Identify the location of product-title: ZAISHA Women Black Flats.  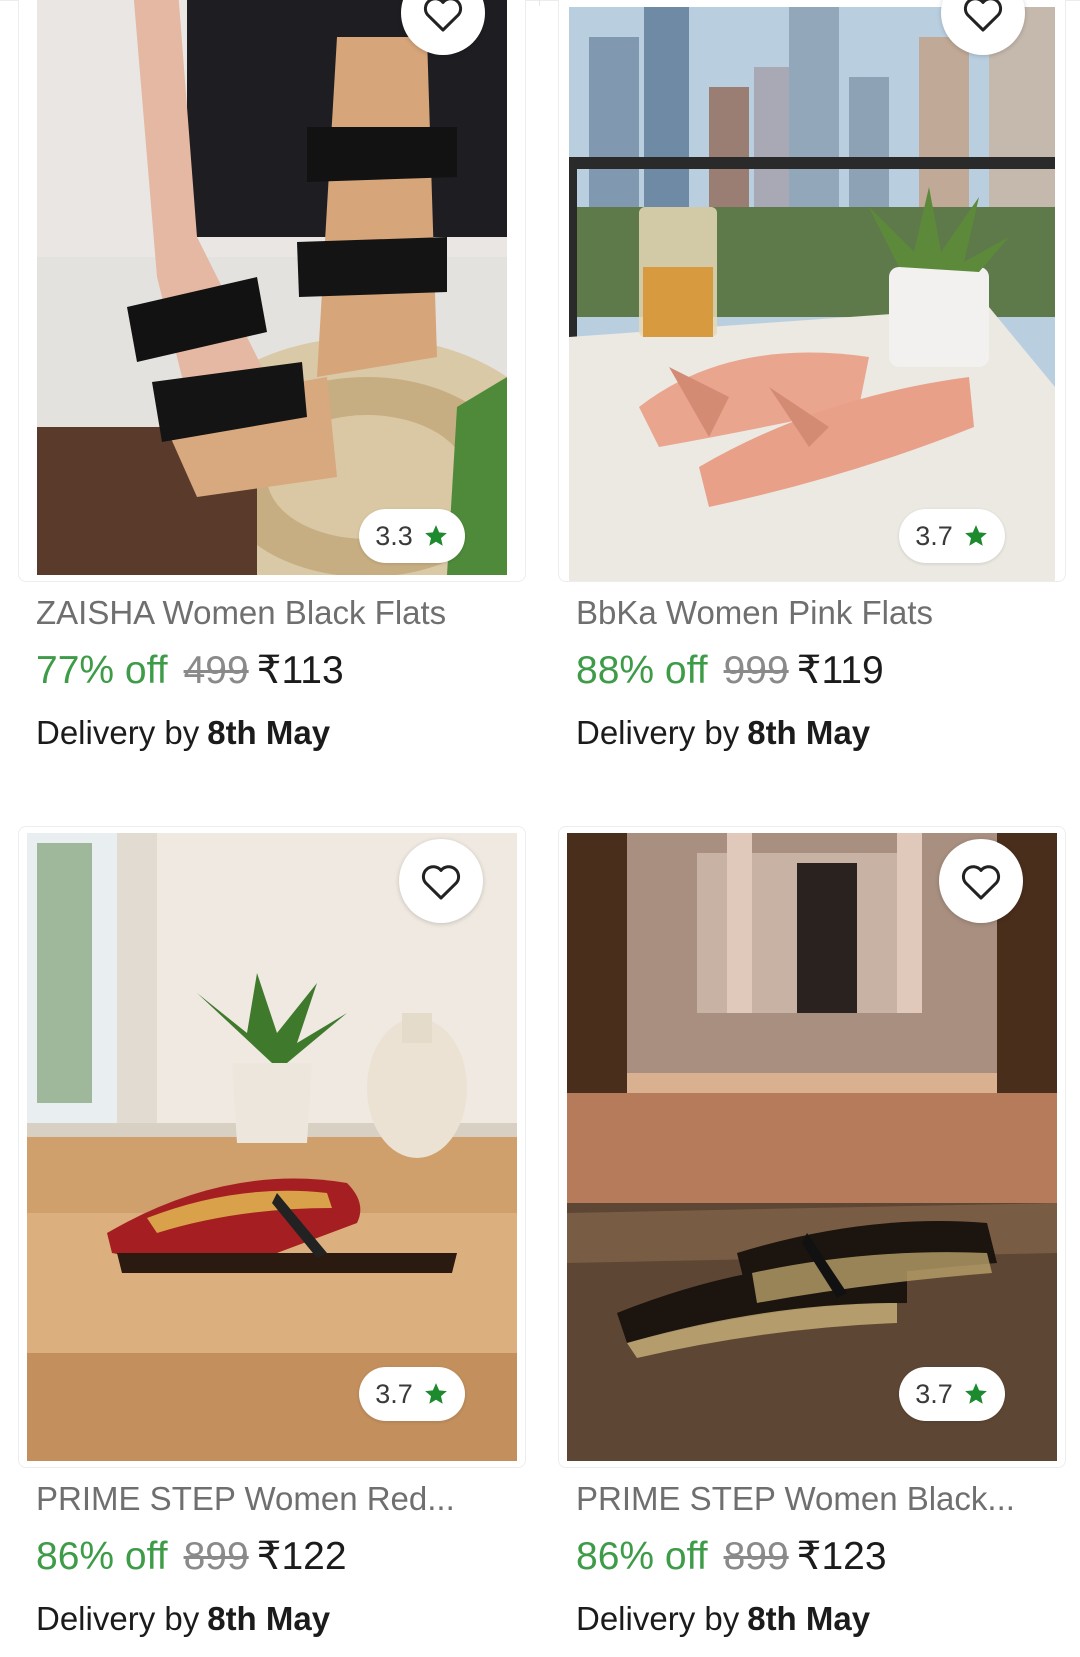
(276, 613).